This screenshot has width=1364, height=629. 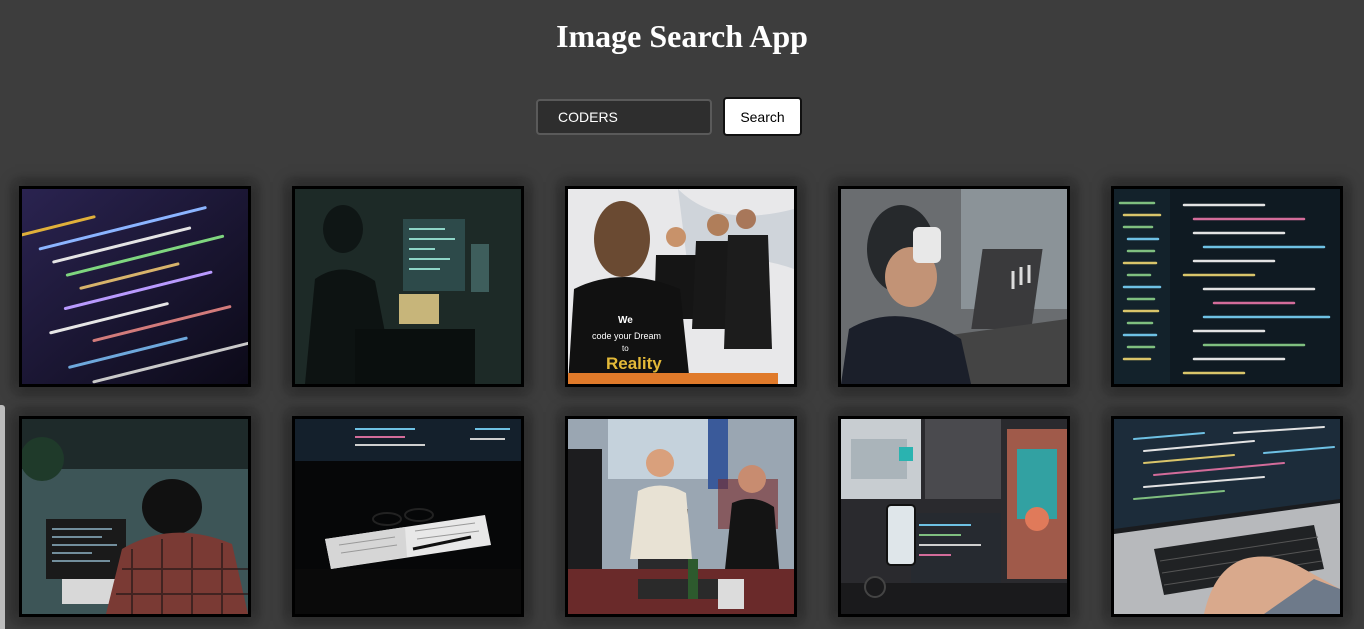 I want to click on result-code-screen-closeup, so click(x=135, y=286).